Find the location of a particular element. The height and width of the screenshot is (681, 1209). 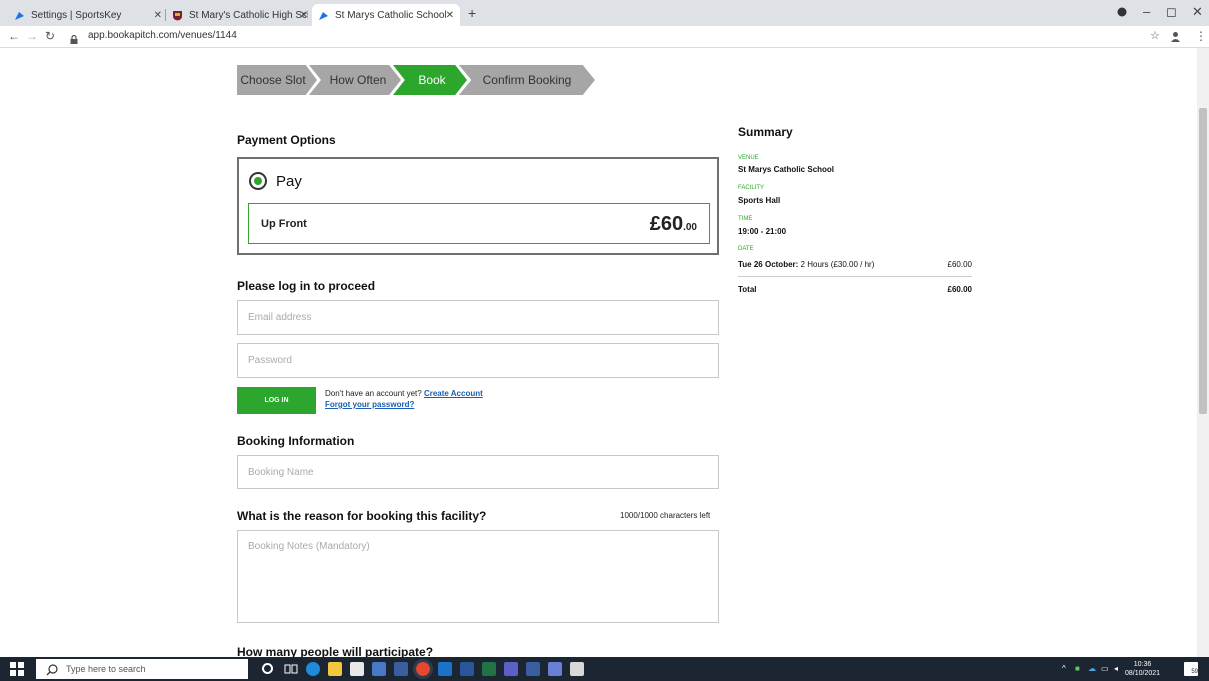

summary-title: Summary is located at coordinates (765, 132).